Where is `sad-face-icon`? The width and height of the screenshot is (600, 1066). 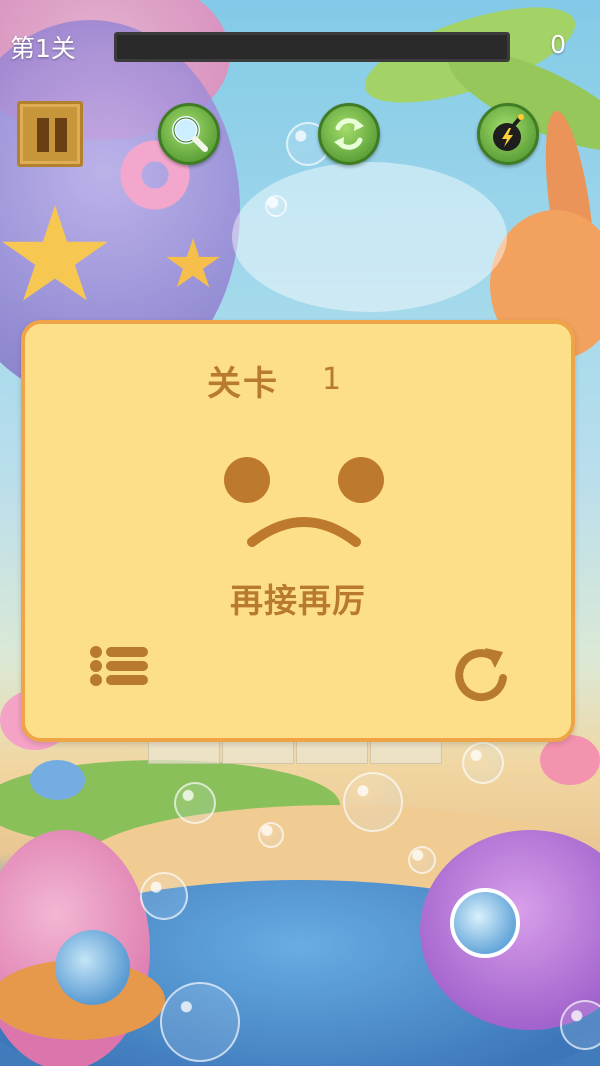 sad-face-icon is located at coordinates (304, 502).